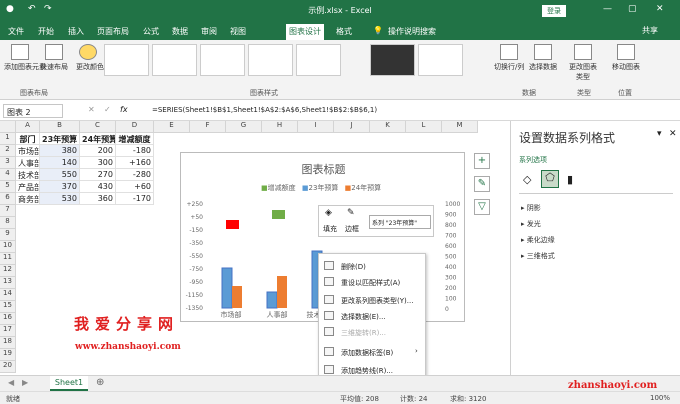 The image size is (680, 404). I want to click on section-soft-edges: ▸ 柔化边缘, so click(538, 240).